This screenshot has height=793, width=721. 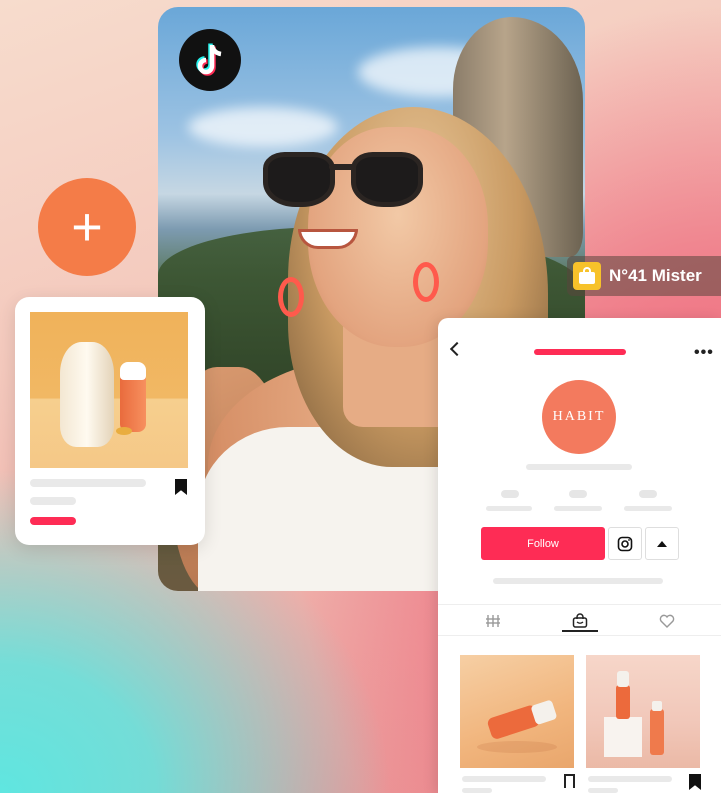 I want to click on stat-followers, so click(x=578, y=494).